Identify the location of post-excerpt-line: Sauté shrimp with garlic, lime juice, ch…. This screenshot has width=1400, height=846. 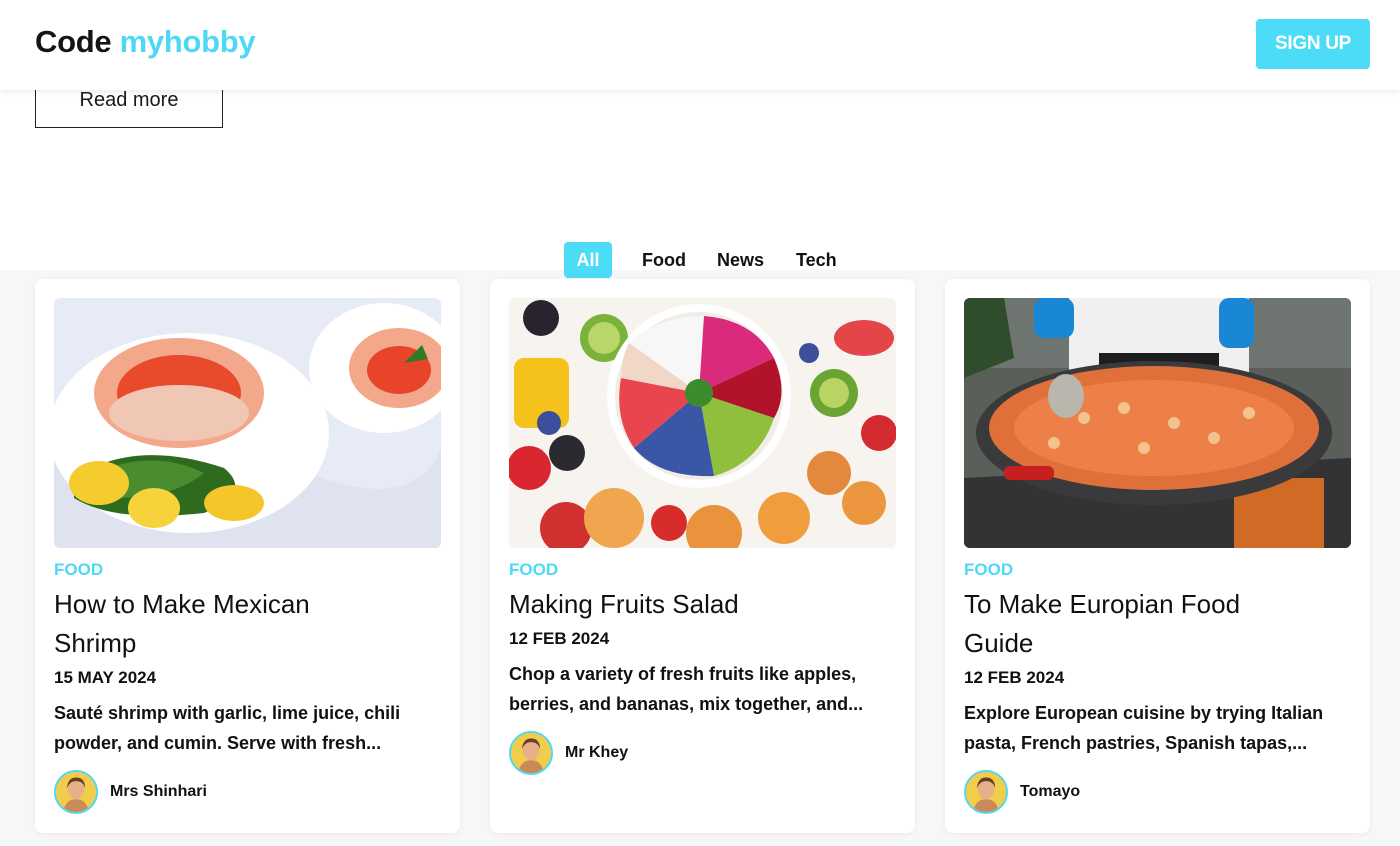
(227, 713).